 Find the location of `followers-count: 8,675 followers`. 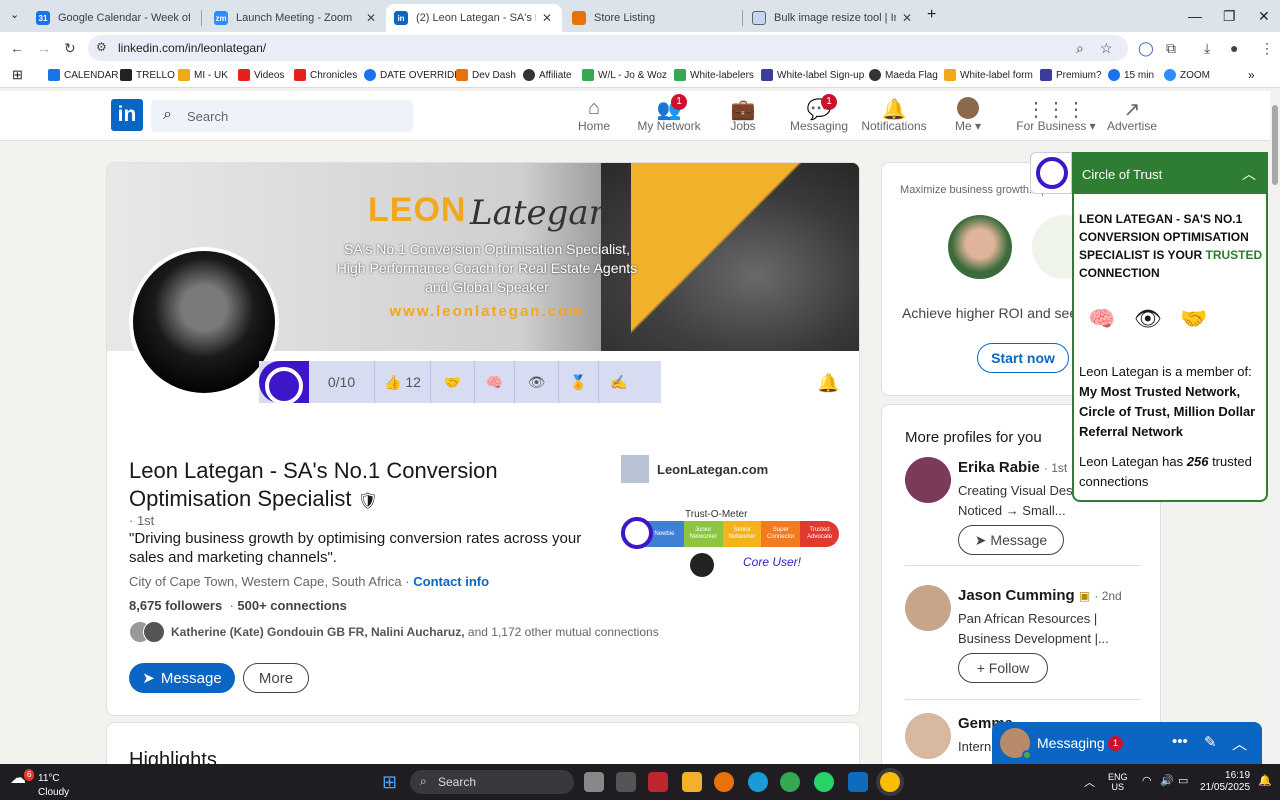

followers-count: 8,675 followers is located at coordinates (175, 605).